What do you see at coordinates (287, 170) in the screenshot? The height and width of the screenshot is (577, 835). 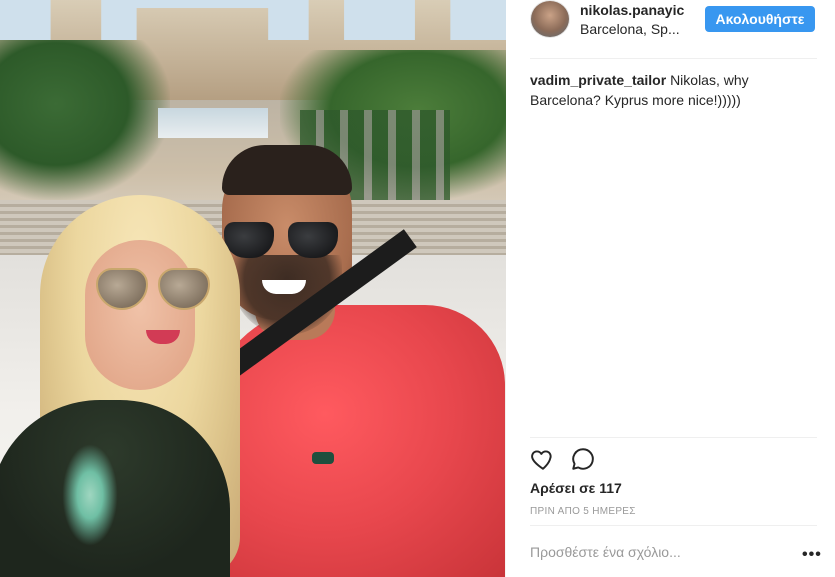 I see `man-hair` at bounding box center [287, 170].